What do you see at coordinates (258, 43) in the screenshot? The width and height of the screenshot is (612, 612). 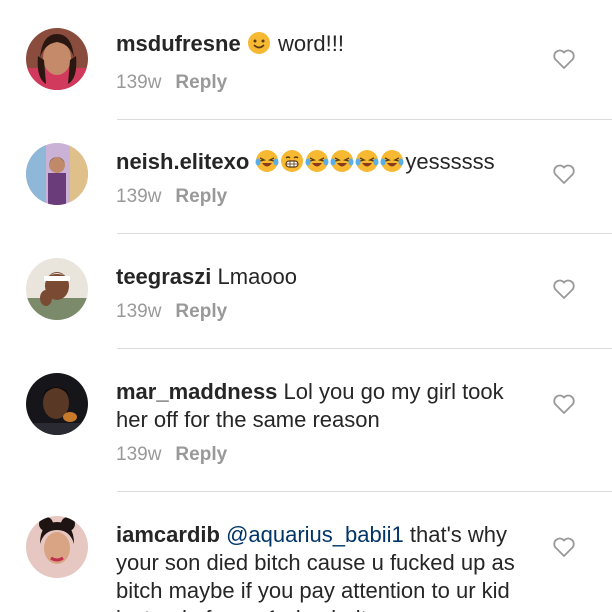 I see `smiling-face-emoji-icon` at bounding box center [258, 43].